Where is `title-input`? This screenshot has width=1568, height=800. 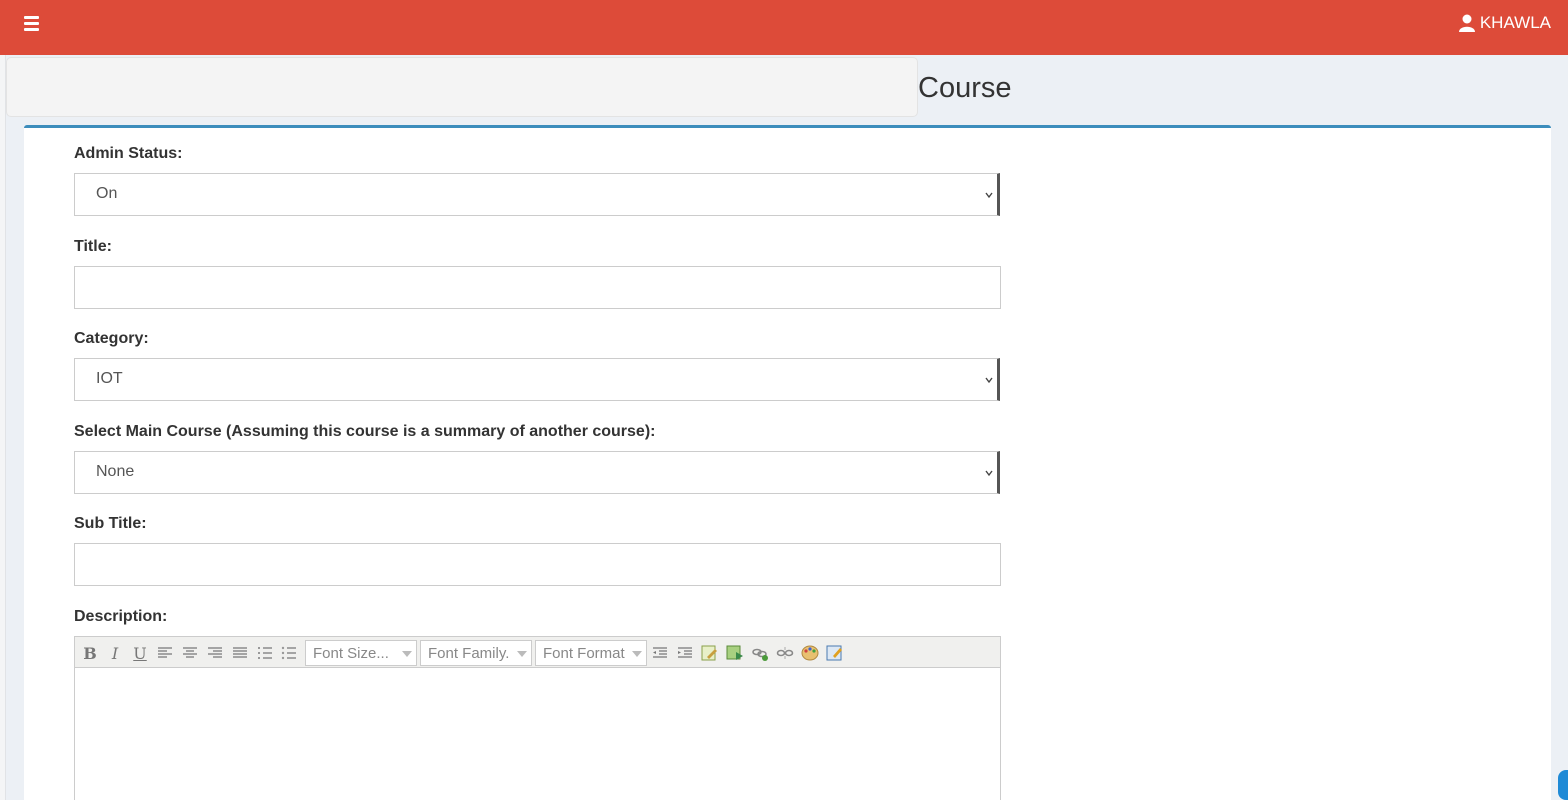 title-input is located at coordinates (537, 287).